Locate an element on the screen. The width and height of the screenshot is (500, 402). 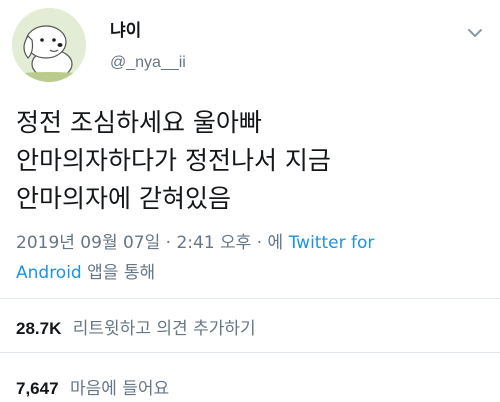
likes-stat: 7,647 마음에 들어요 is located at coordinates (92, 386).